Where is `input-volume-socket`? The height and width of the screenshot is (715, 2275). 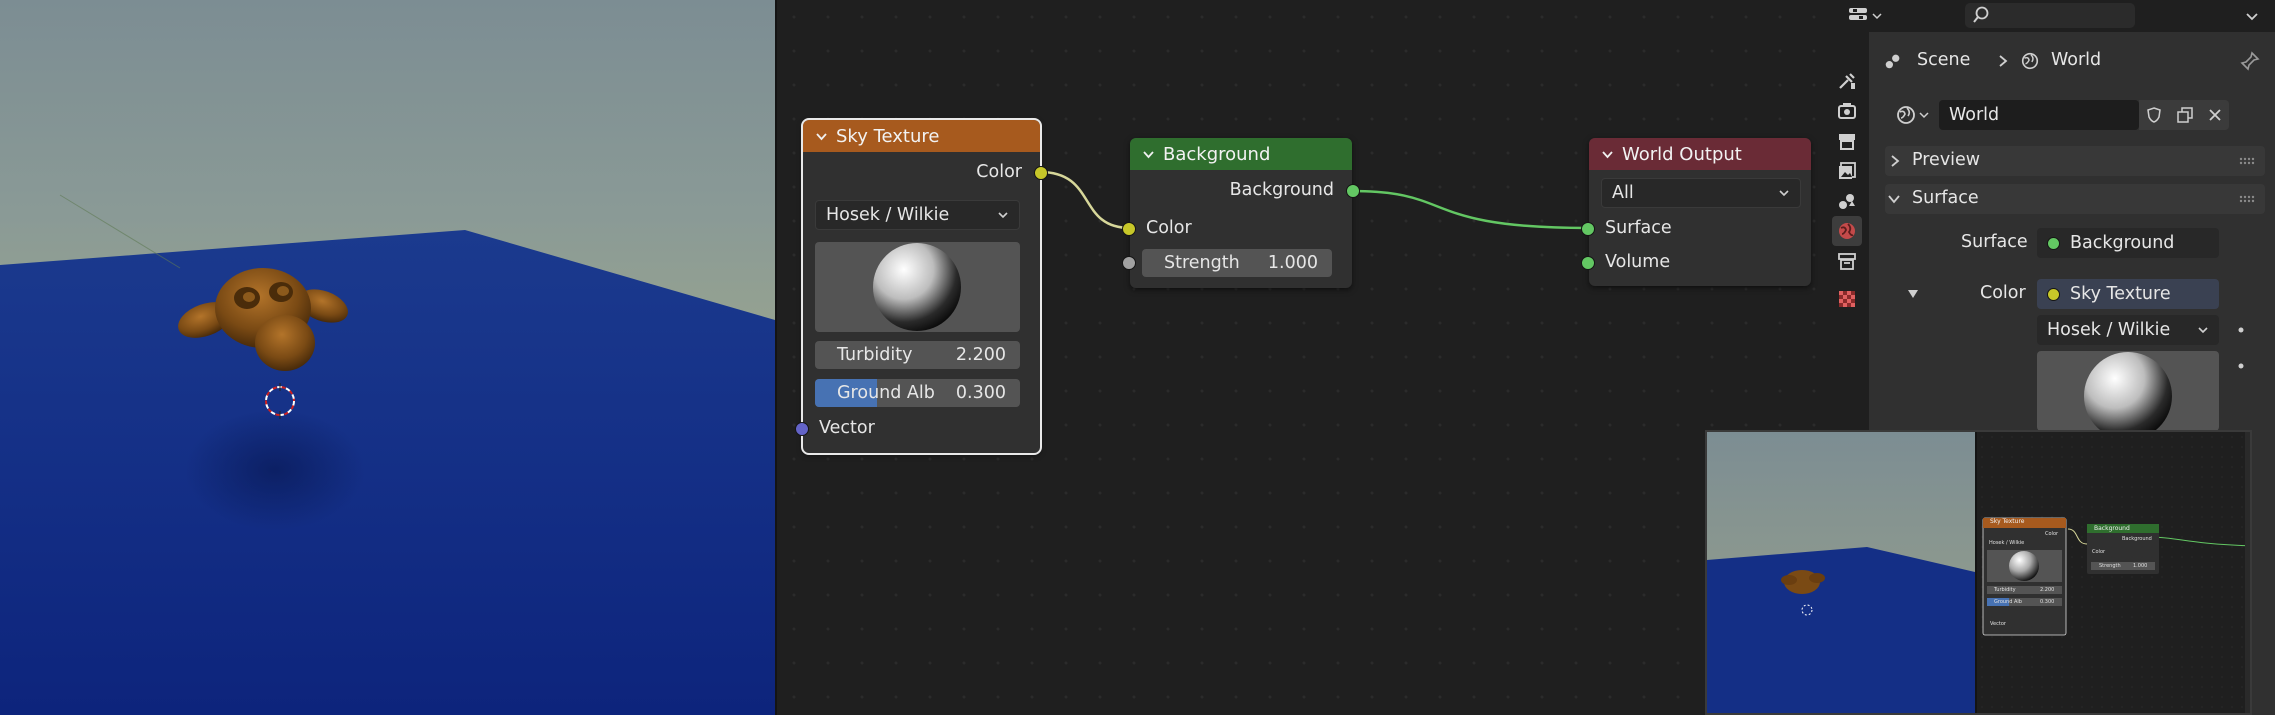 input-volume-socket is located at coordinates (1588, 263).